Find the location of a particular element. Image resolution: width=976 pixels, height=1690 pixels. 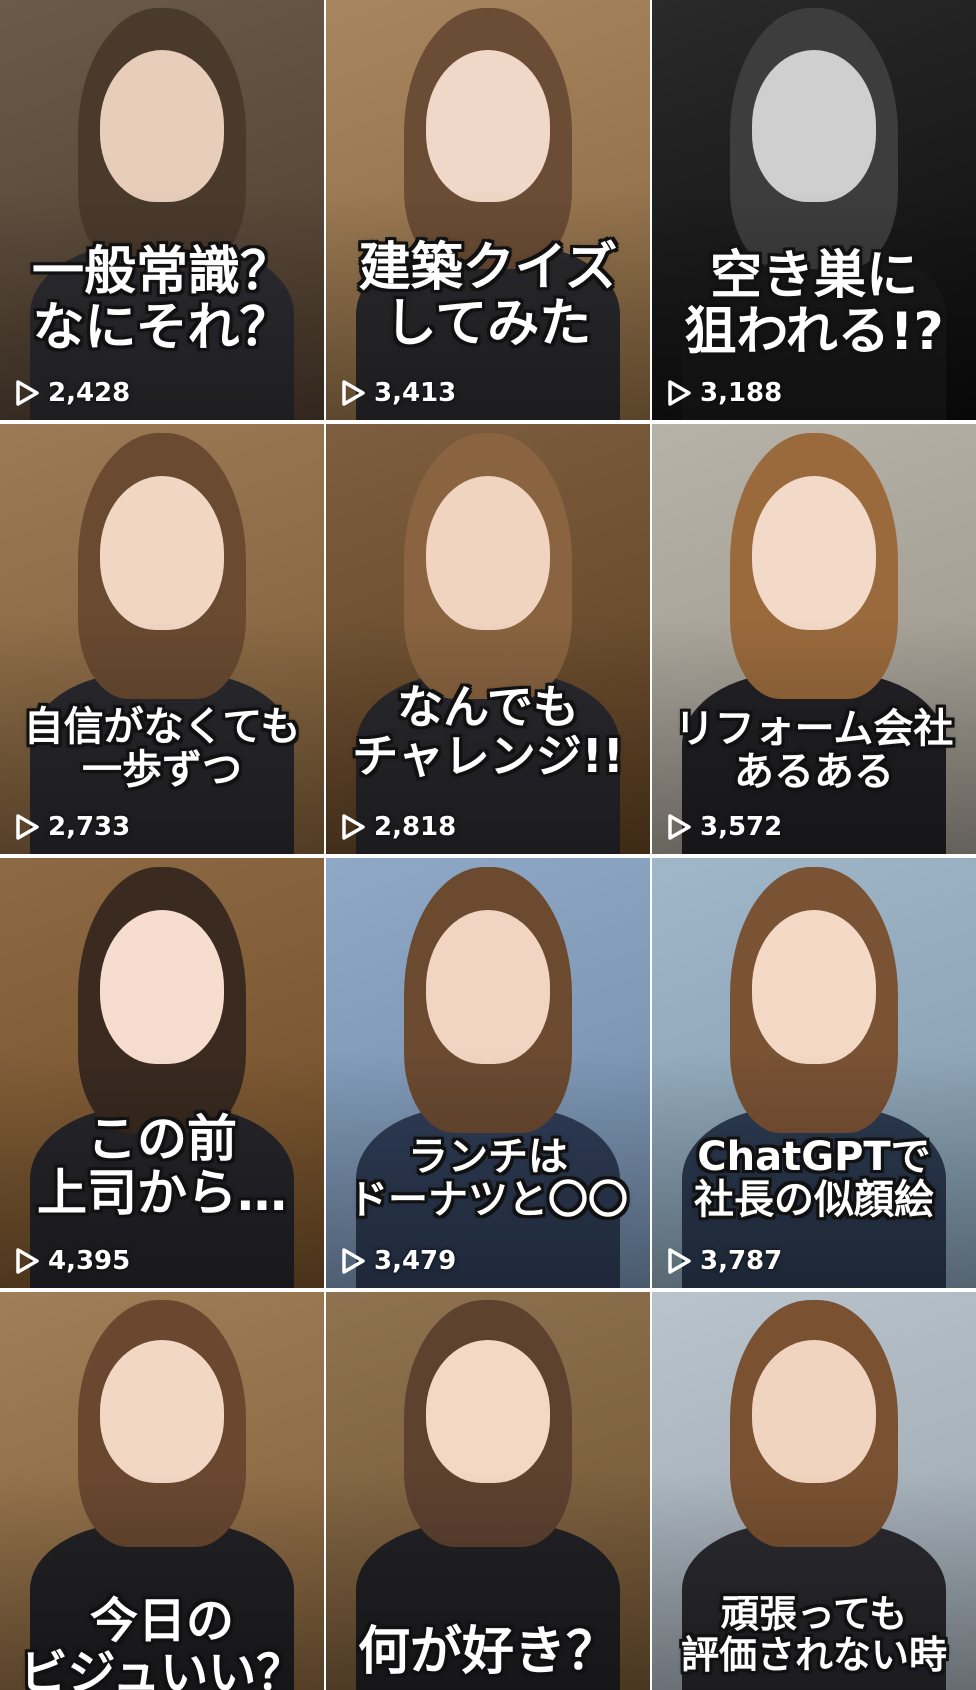

video-caption: ChatGPTで 社長の似顔絵 is located at coordinates (814, 1178).